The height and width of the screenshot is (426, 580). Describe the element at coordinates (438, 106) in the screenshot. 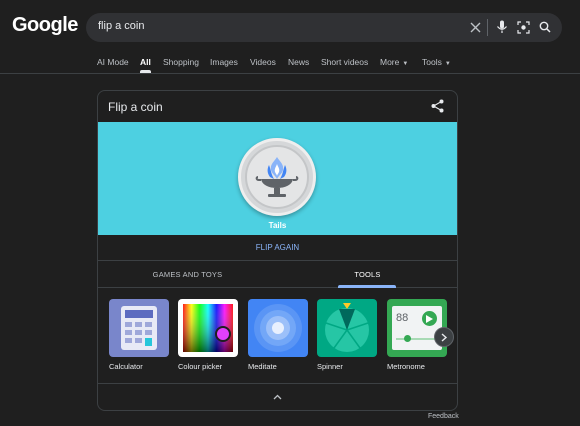

I see `share-icon` at that location.